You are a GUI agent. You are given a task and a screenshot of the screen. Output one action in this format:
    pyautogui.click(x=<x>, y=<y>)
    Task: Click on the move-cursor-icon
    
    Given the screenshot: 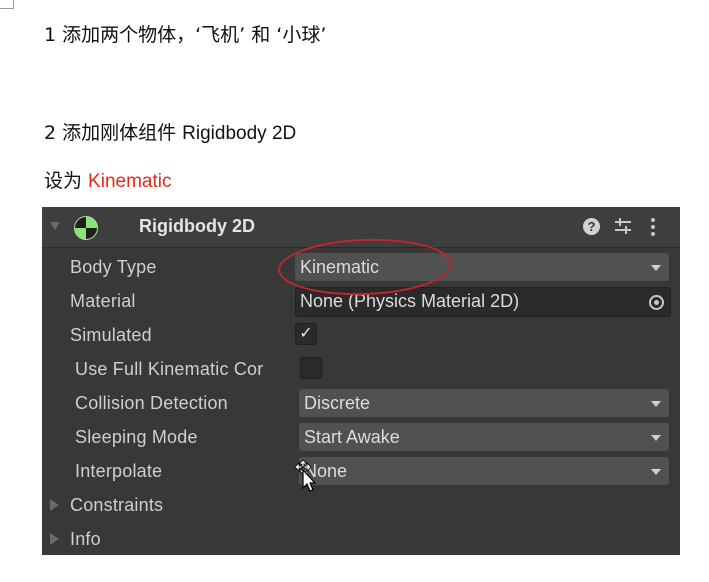 What is the action you would take?
    pyautogui.click(x=305, y=475)
    